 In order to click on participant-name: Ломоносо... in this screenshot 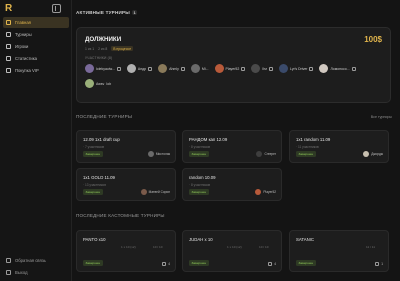, I will do `click(340, 68)`.